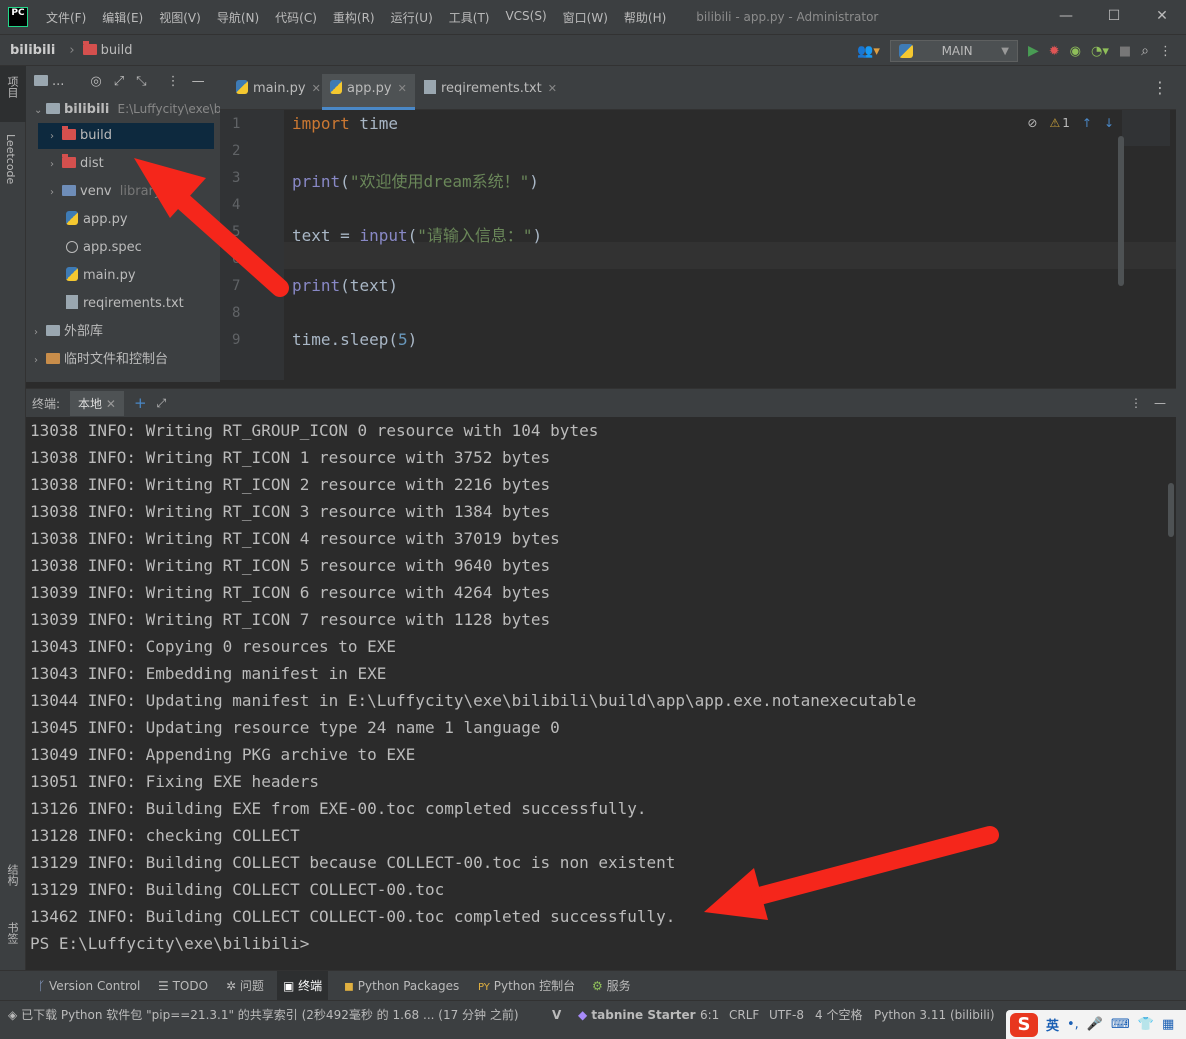  Describe the element at coordinates (236, 178) in the screenshot. I see `line-number: 3` at that location.